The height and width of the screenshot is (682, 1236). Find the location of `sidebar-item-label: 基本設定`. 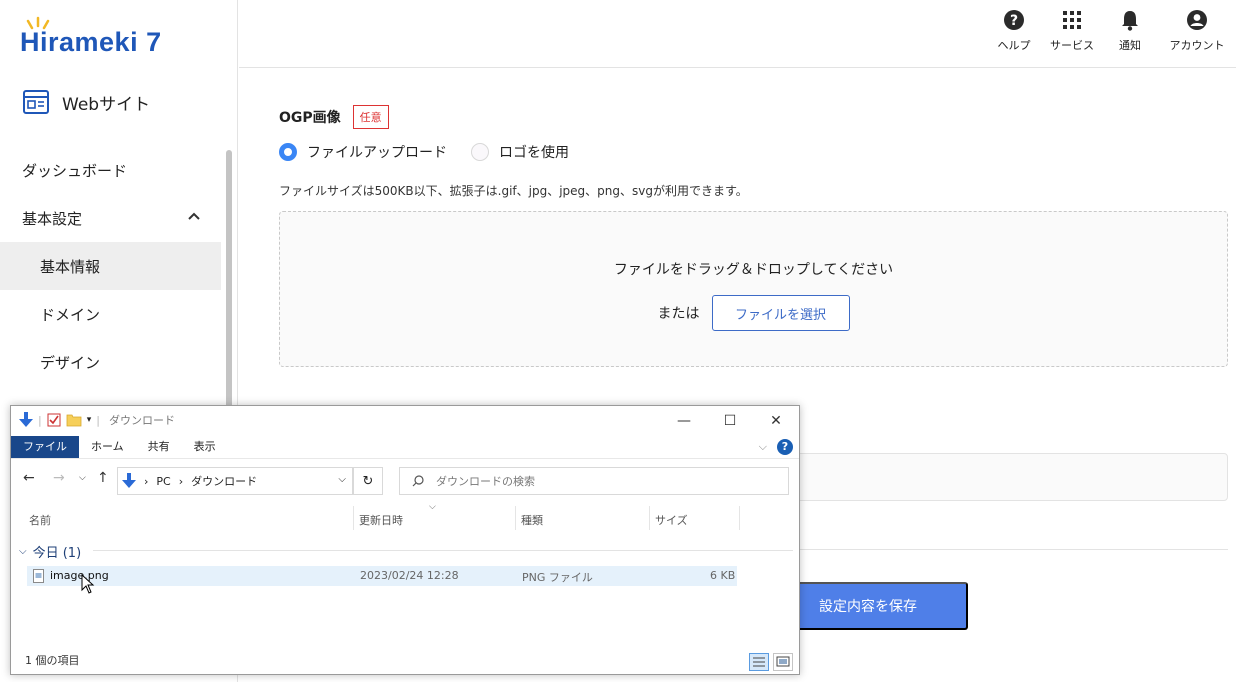

sidebar-item-label: 基本設定 is located at coordinates (52, 218).